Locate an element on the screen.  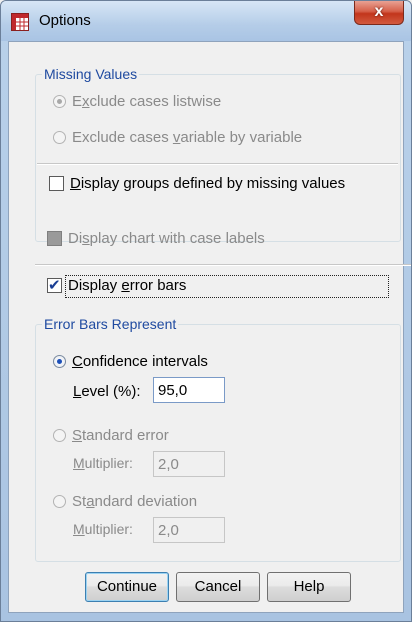
cancel-button: Cancel is located at coordinates (218, 587).